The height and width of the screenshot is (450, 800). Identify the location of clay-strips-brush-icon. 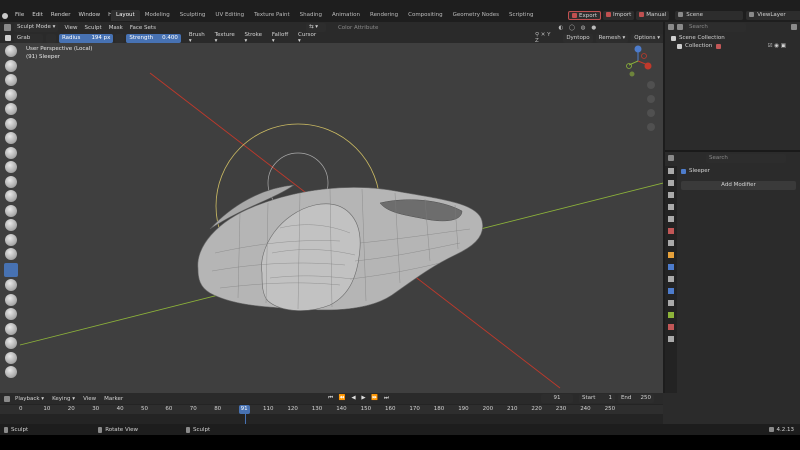
(11, 94).